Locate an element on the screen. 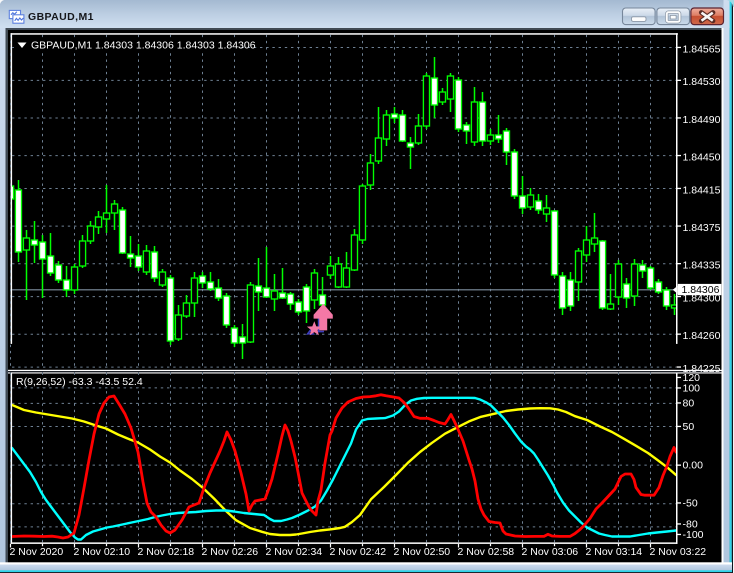 The image size is (734, 573). svg-text: 1.84415 is located at coordinates (702, 190).